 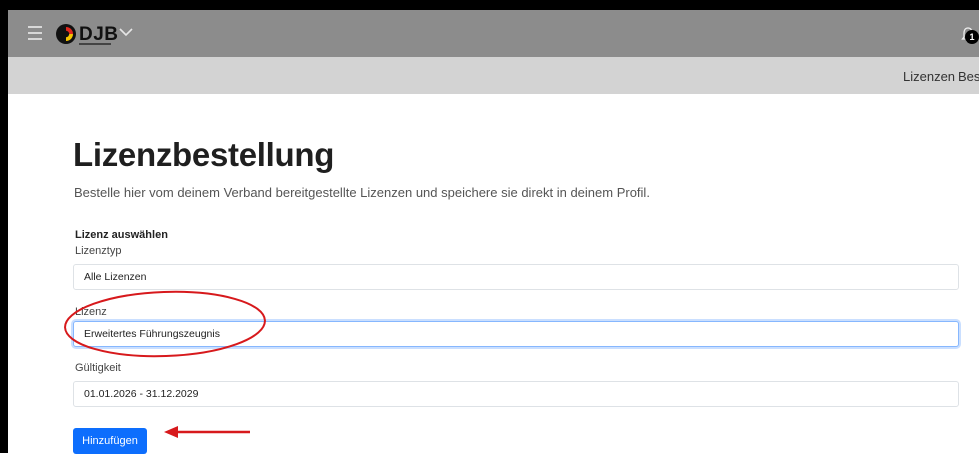 I want to click on gueltigkeit-label: Gültigkeit, so click(x=98, y=368).